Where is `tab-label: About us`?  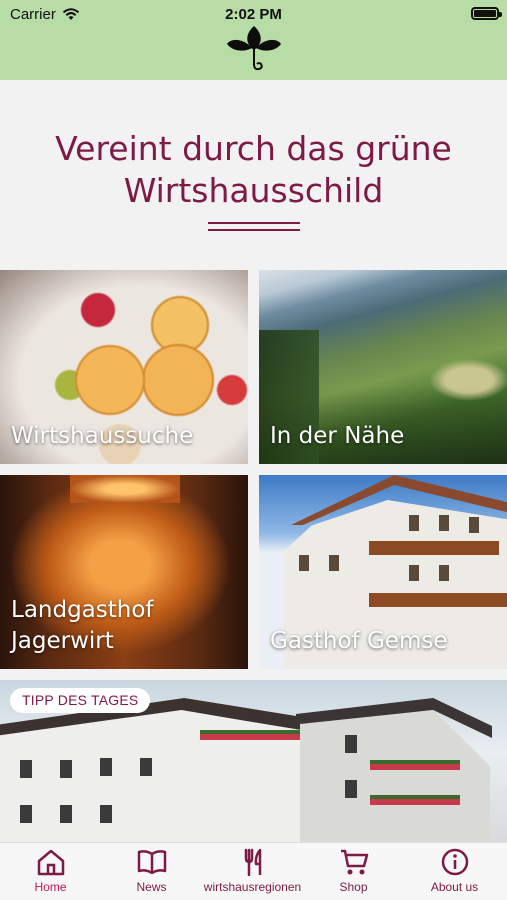
tab-label: About us is located at coordinates (454, 887).